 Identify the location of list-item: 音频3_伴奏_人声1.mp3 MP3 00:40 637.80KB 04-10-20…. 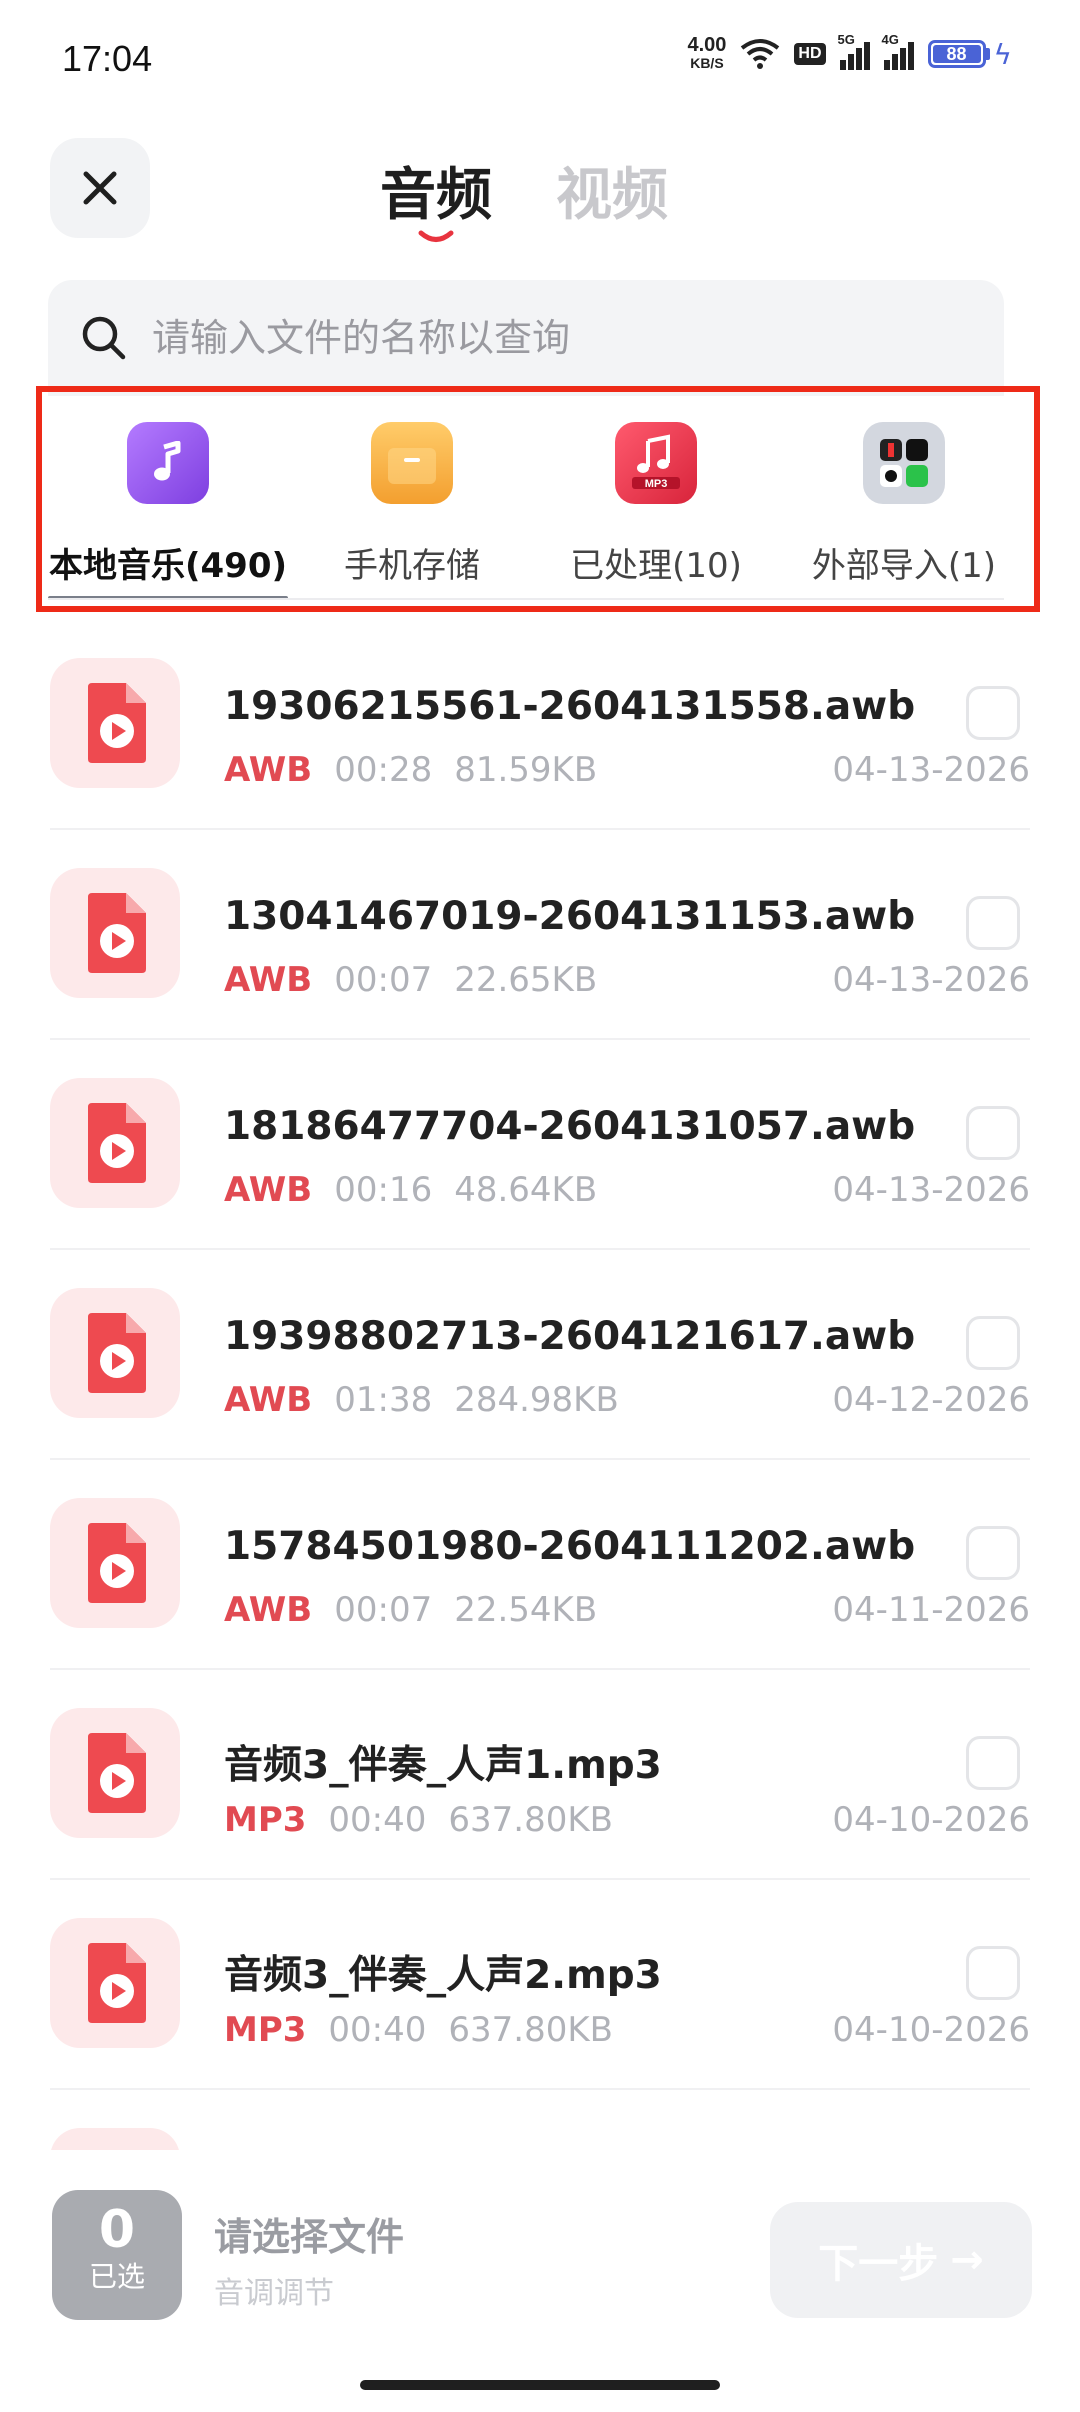
(540, 1775).